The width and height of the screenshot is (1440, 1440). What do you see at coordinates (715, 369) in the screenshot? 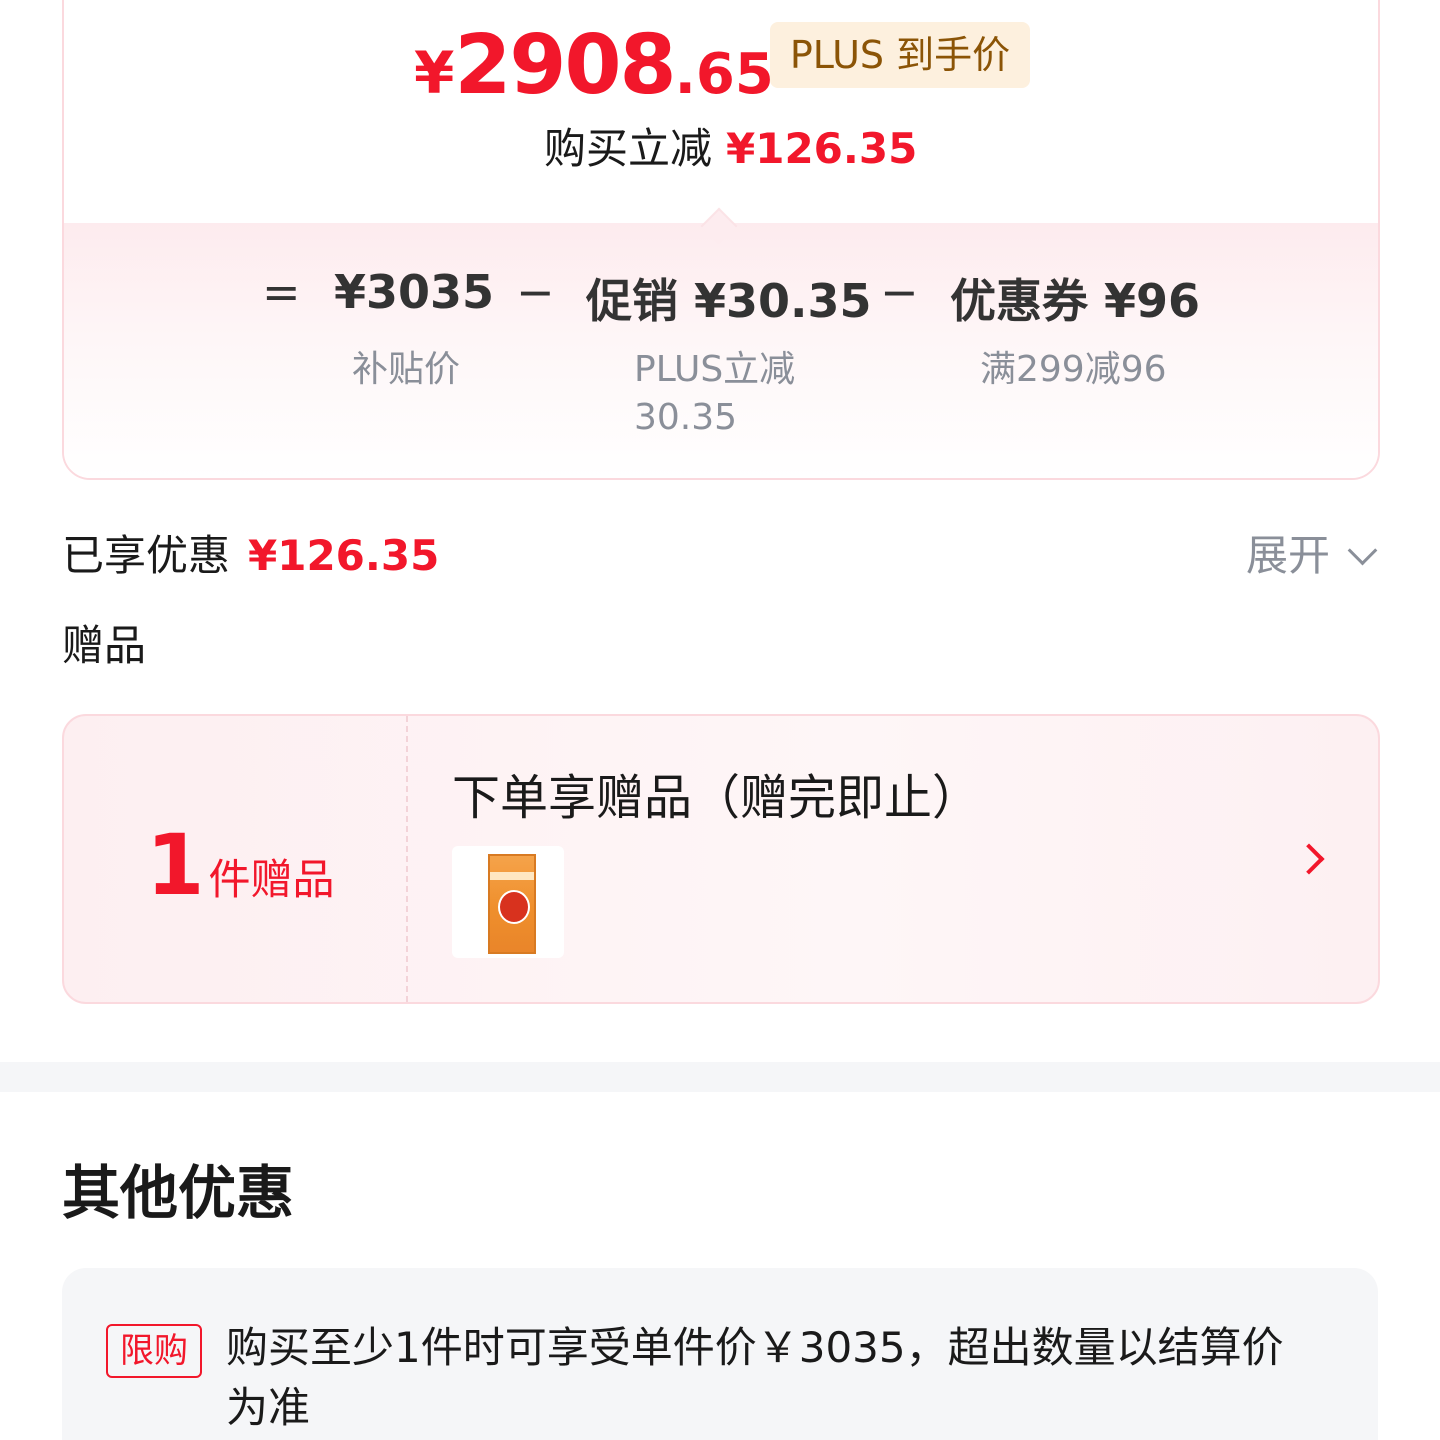
I see `promo-desc-line1: PLUS立减` at bounding box center [715, 369].